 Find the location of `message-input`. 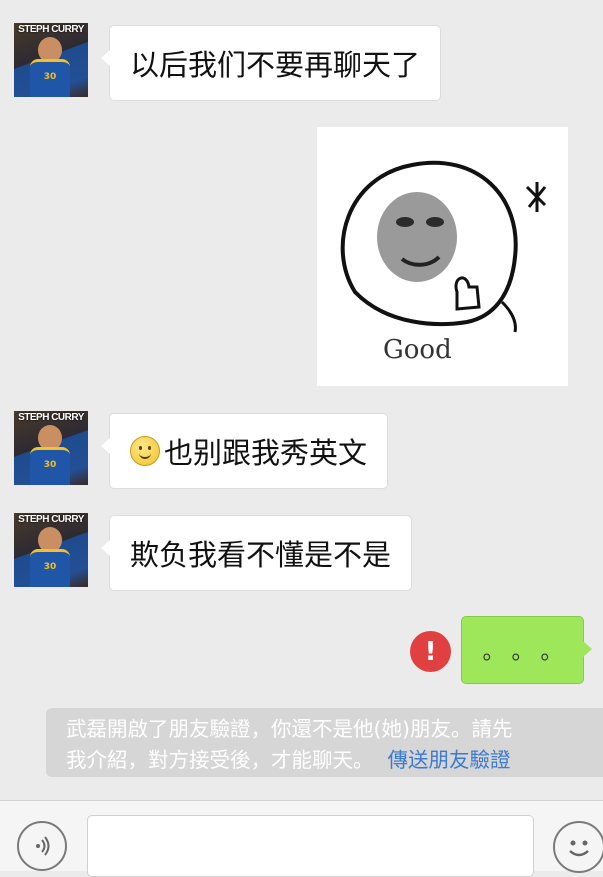

message-input is located at coordinates (310, 846).